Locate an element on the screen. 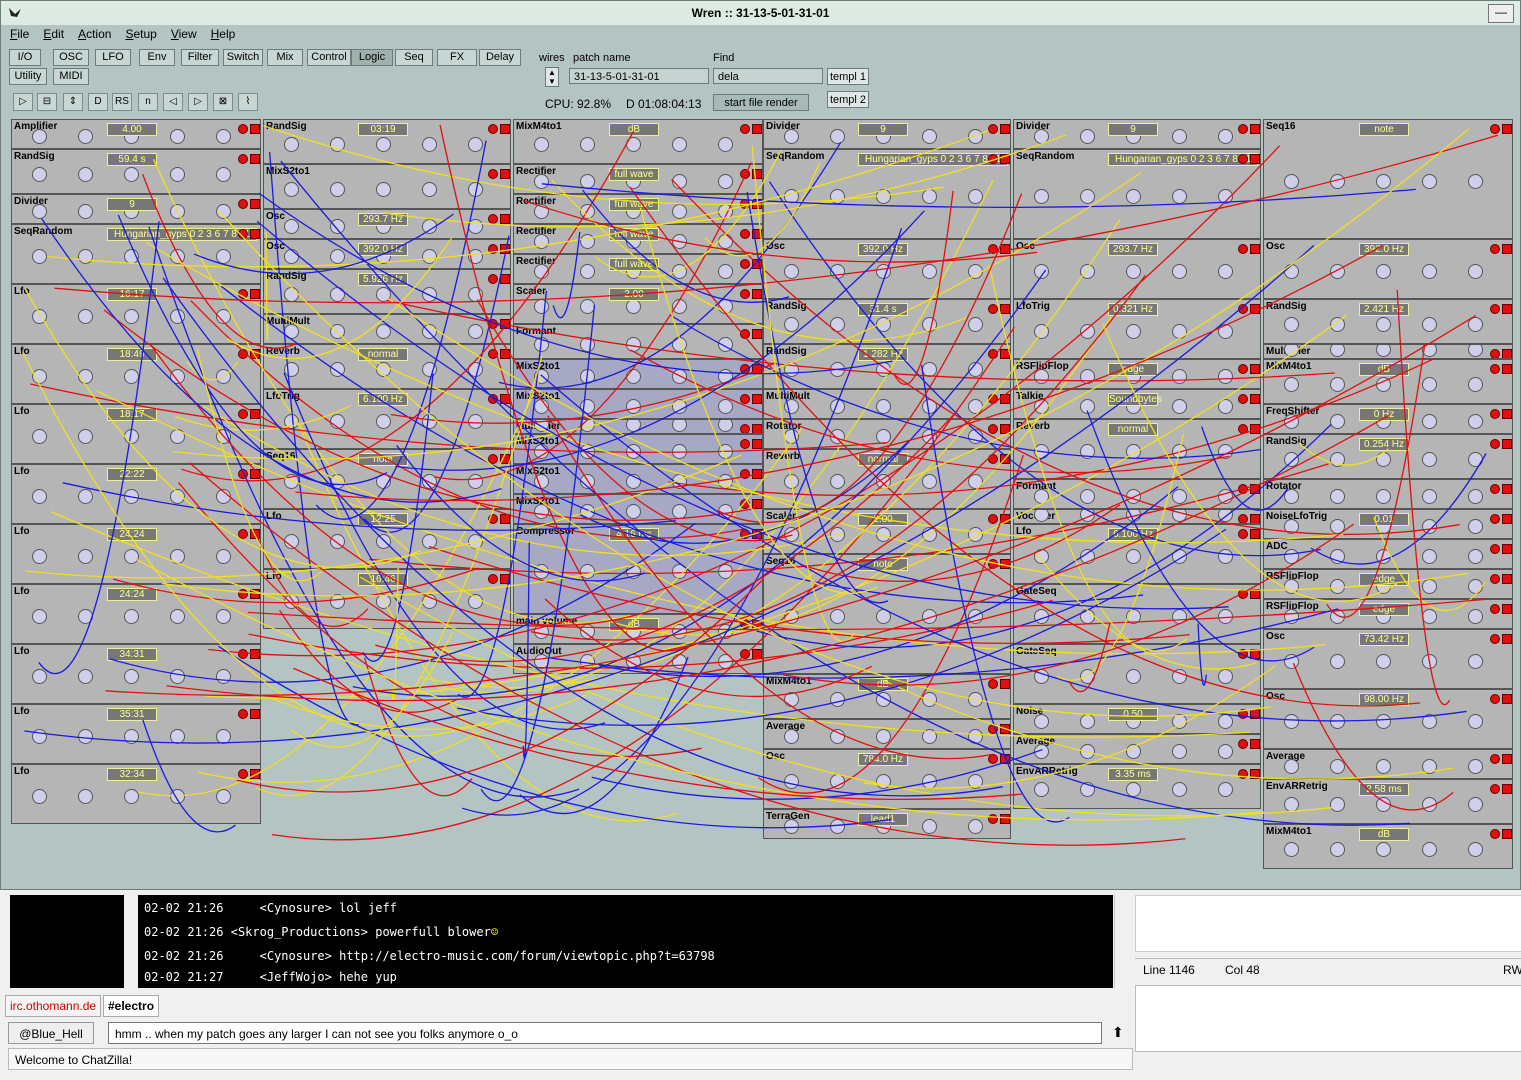 This screenshot has height=1080, width=1521. module-randsig: RandSig 0.254 Hz is located at coordinates (1388, 456).